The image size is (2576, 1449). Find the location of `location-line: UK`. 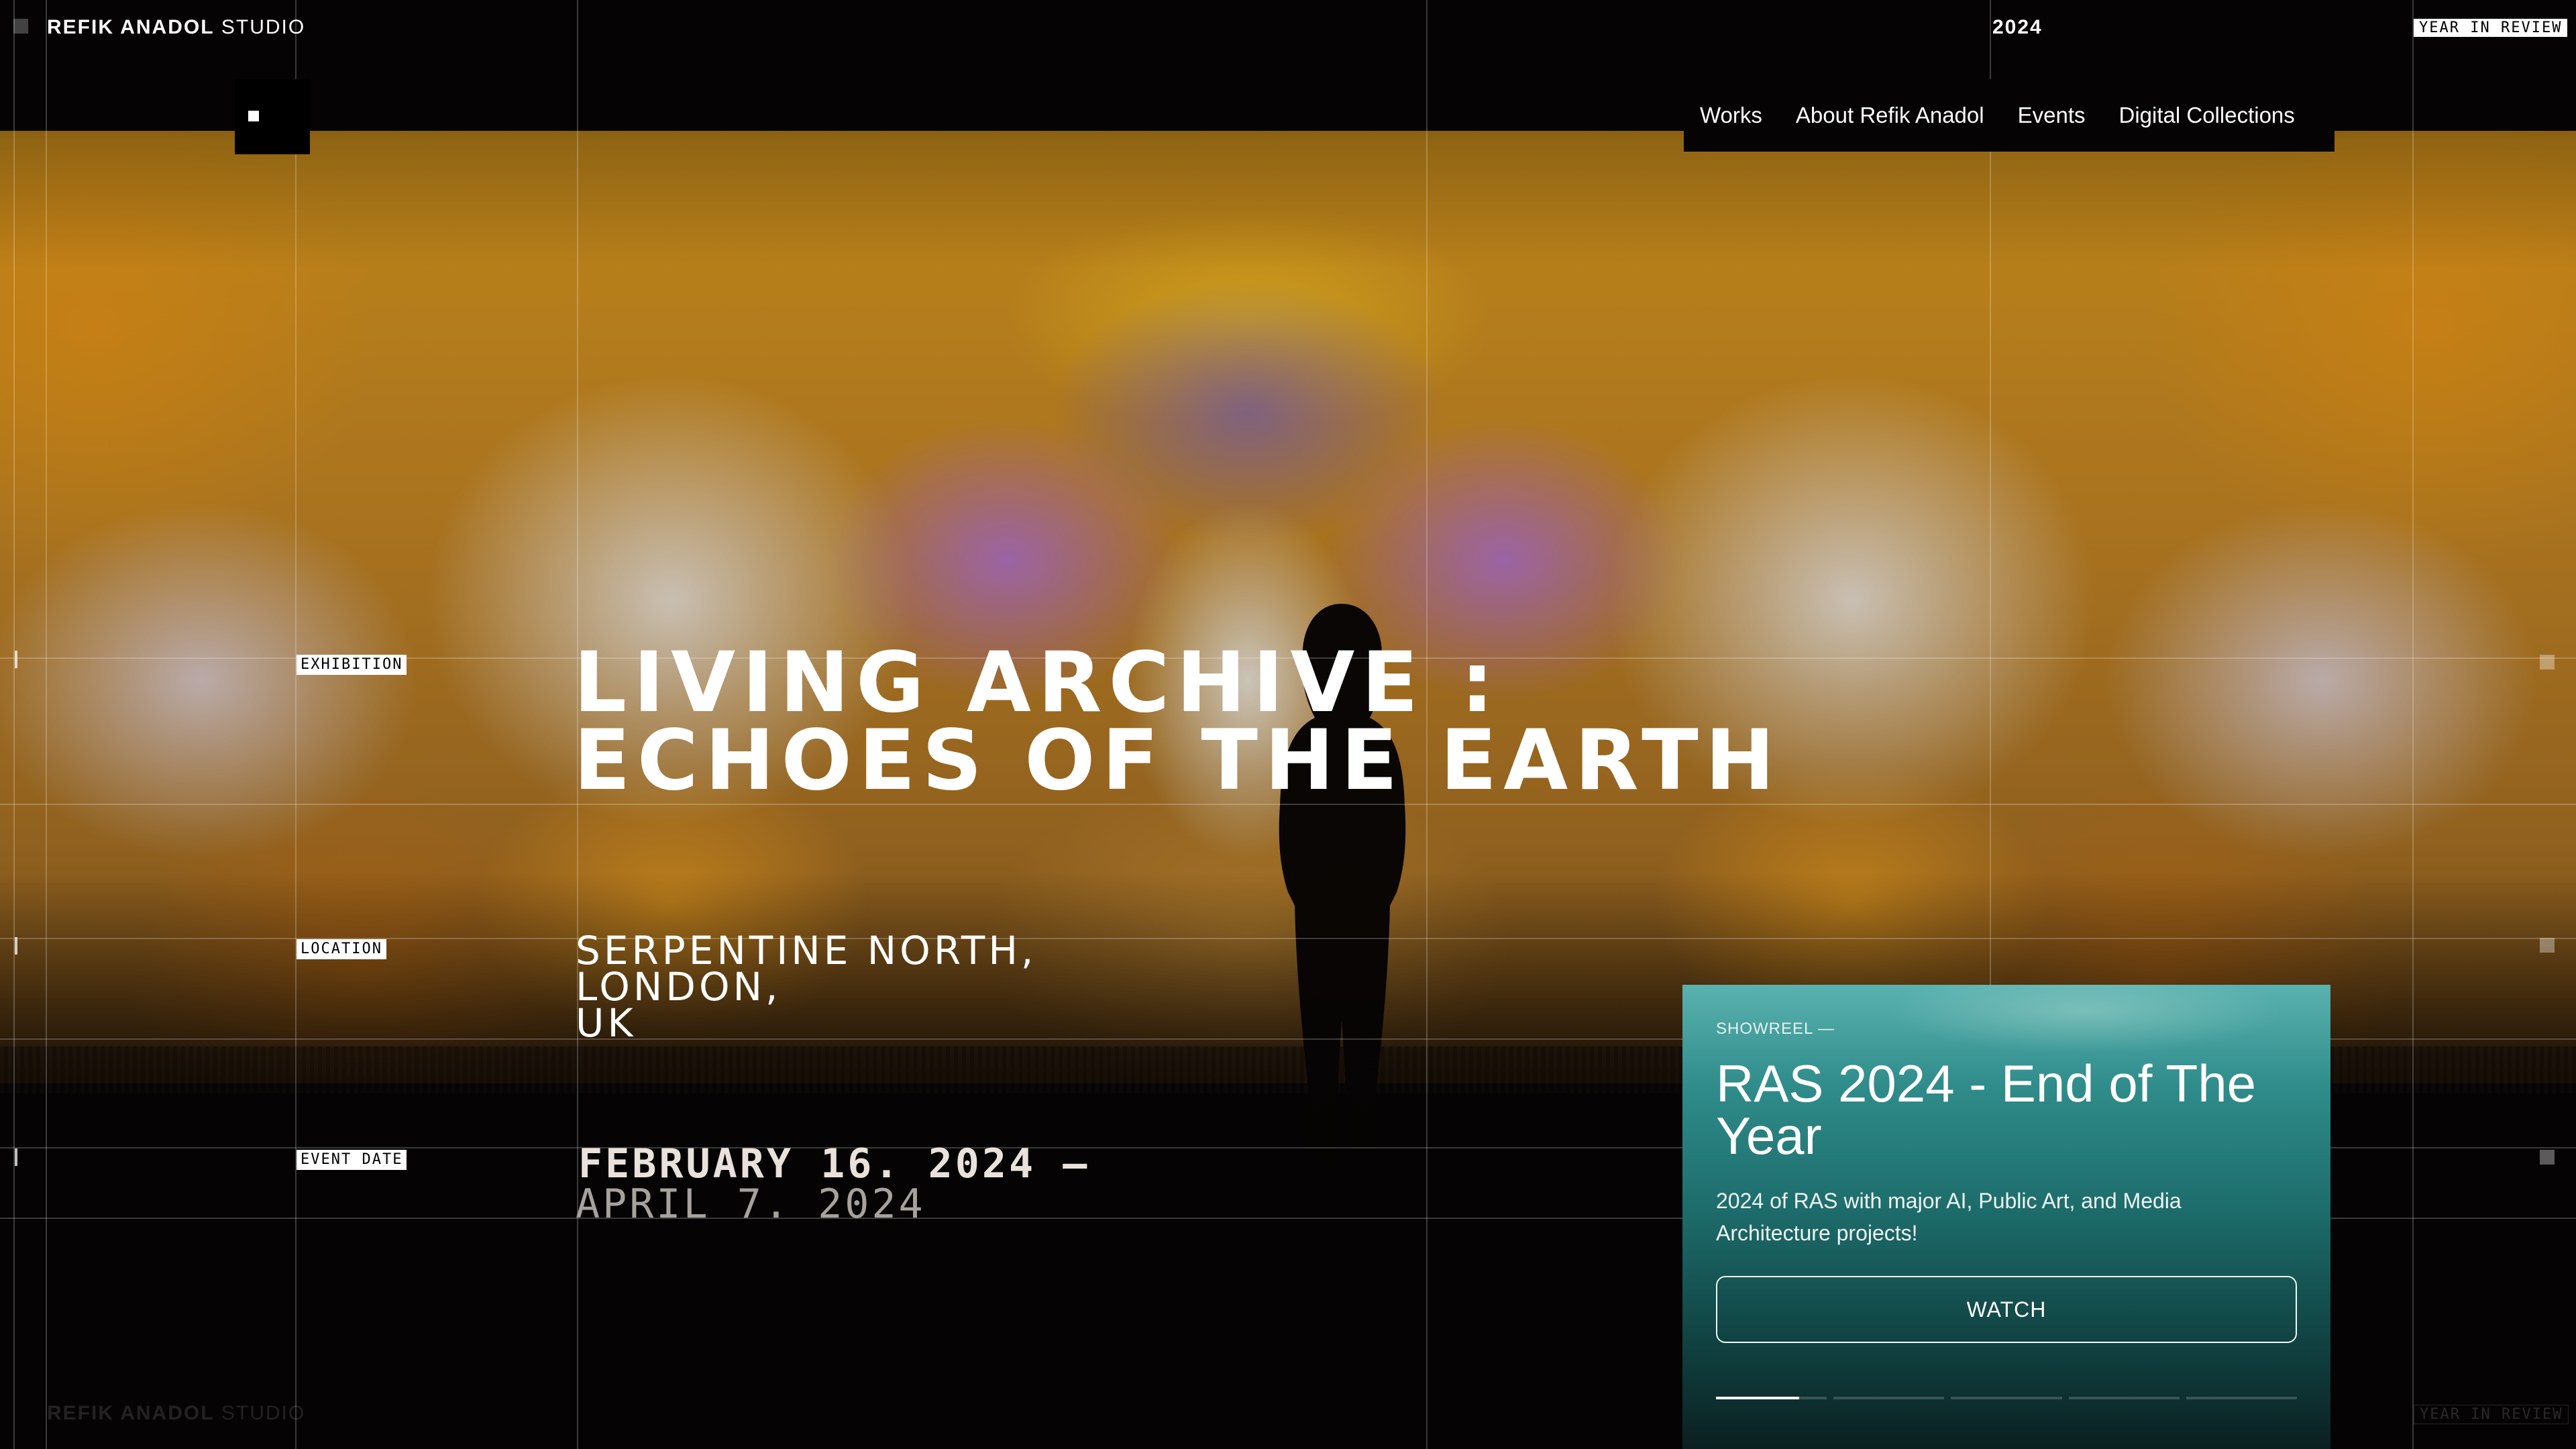

location-line: UK is located at coordinates (806, 1023).